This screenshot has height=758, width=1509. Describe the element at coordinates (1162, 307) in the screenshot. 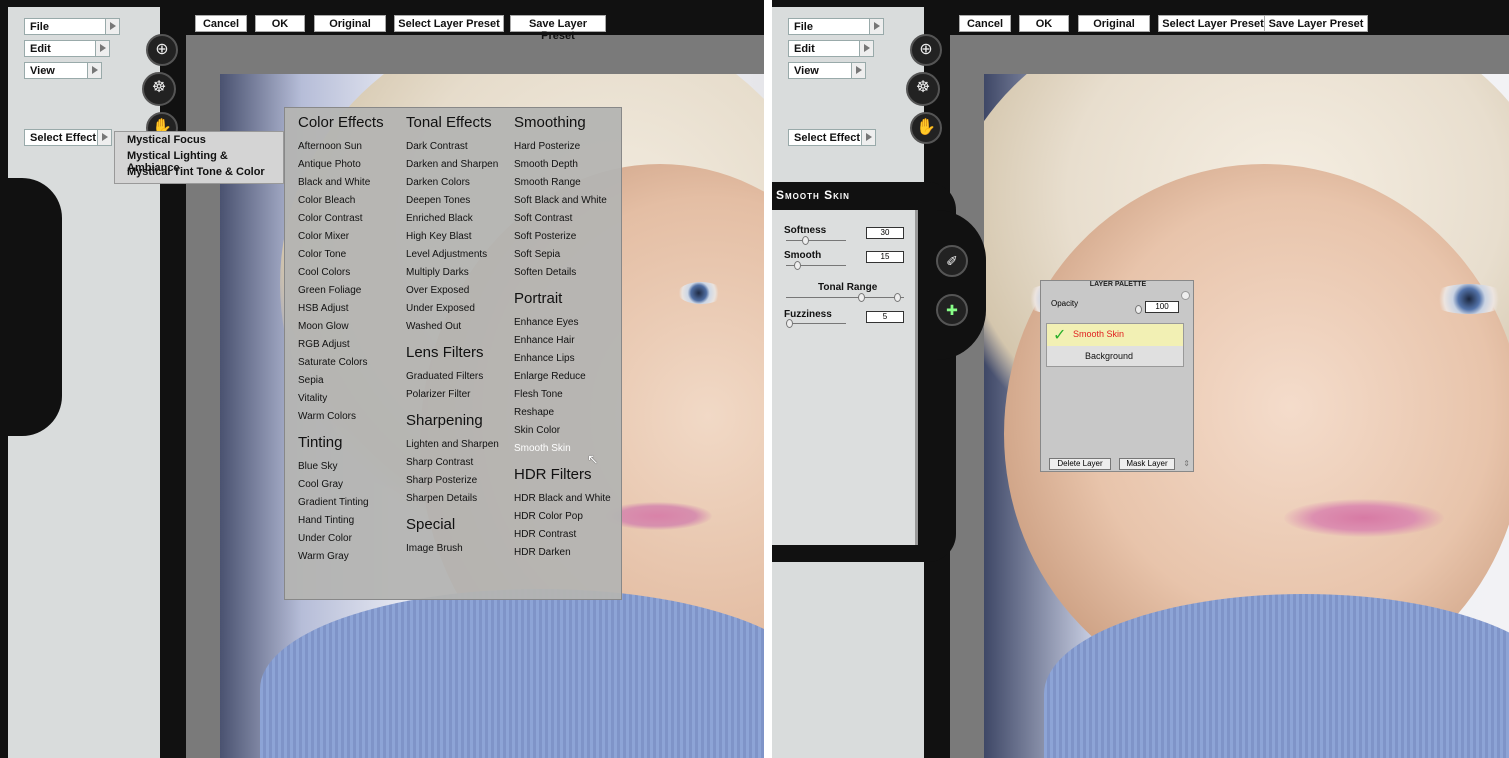

I see `opacity-stepper: 100` at that location.